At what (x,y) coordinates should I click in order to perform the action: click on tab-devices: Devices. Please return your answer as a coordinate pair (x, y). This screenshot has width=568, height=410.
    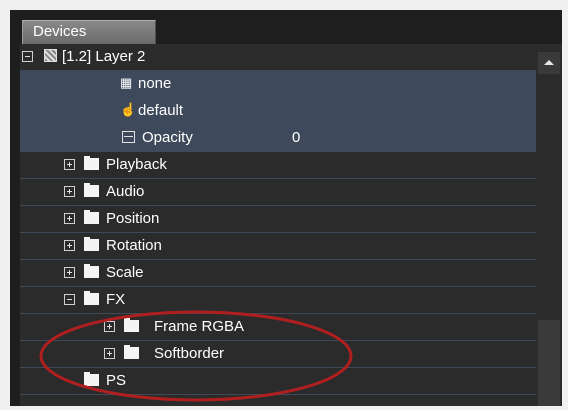
    Looking at the image, I should click on (89, 32).